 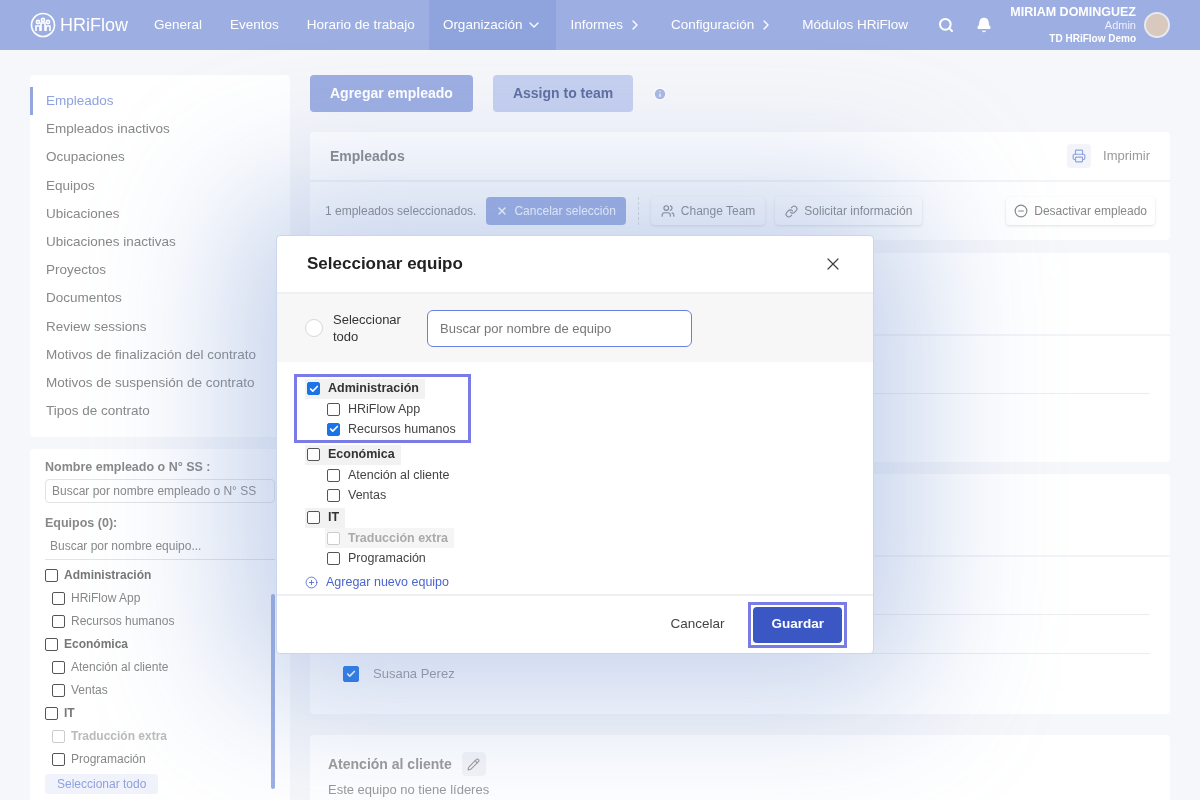 I want to click on save-button: Guardar, so click(x=797, y=624).